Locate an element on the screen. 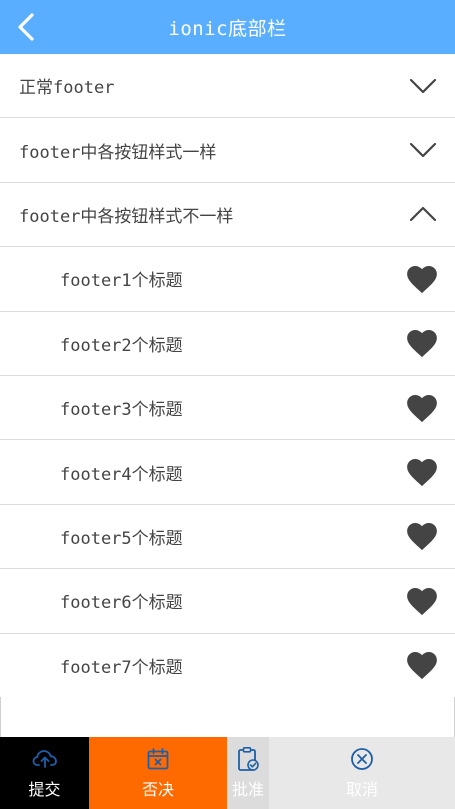 Image resolution: width=455 pixels, height=809 pixels. section-label: 正常footer is located at coordinates (67, 88).